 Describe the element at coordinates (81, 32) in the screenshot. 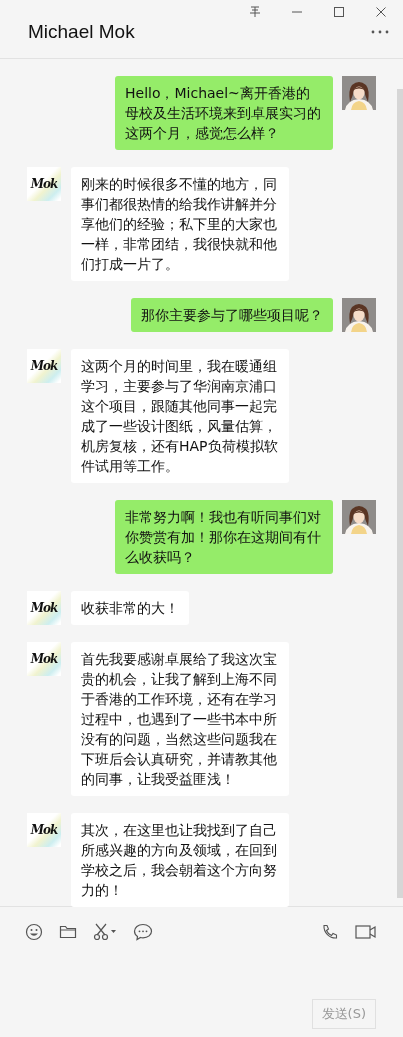

I see `chat-title: Michael Mok` at that location.